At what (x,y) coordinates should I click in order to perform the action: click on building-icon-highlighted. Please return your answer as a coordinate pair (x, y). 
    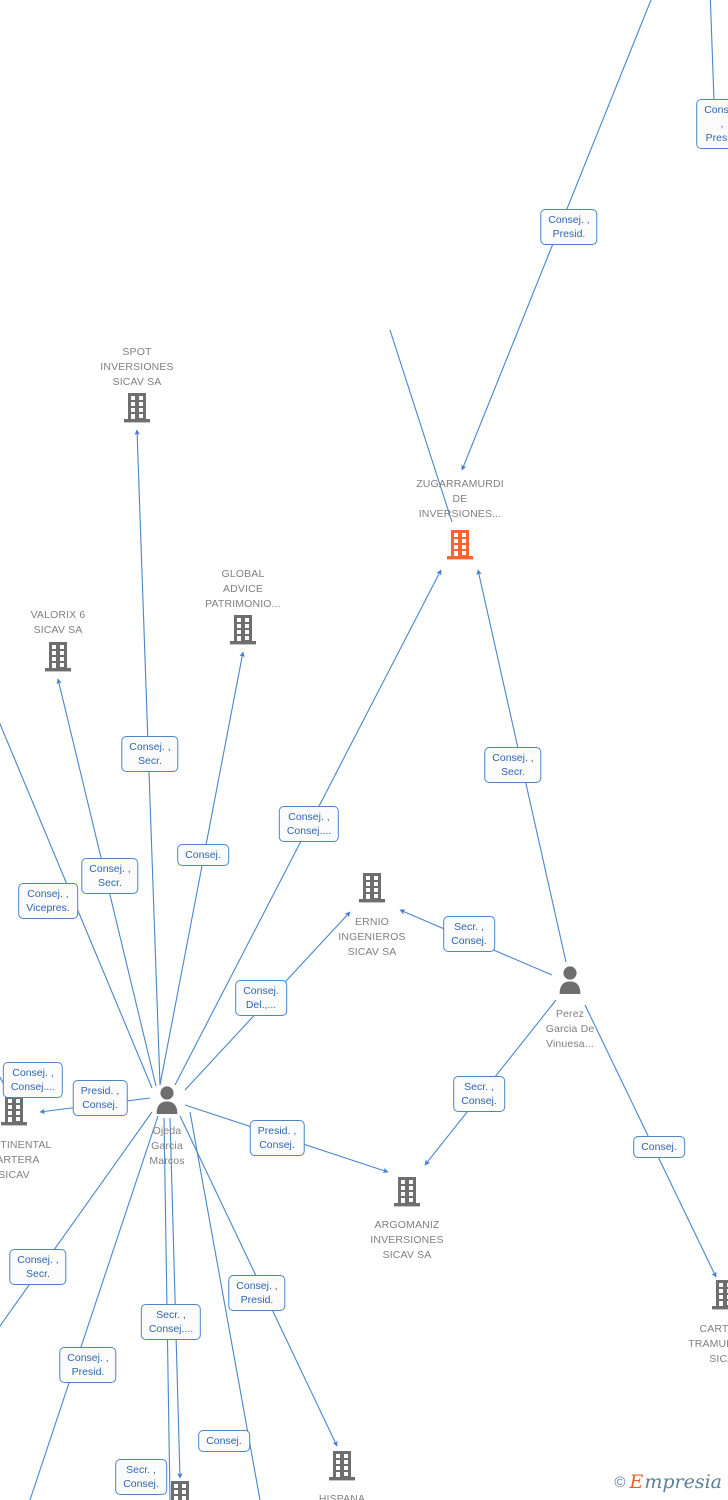
    Looking at the image, I should click on (460, 545).